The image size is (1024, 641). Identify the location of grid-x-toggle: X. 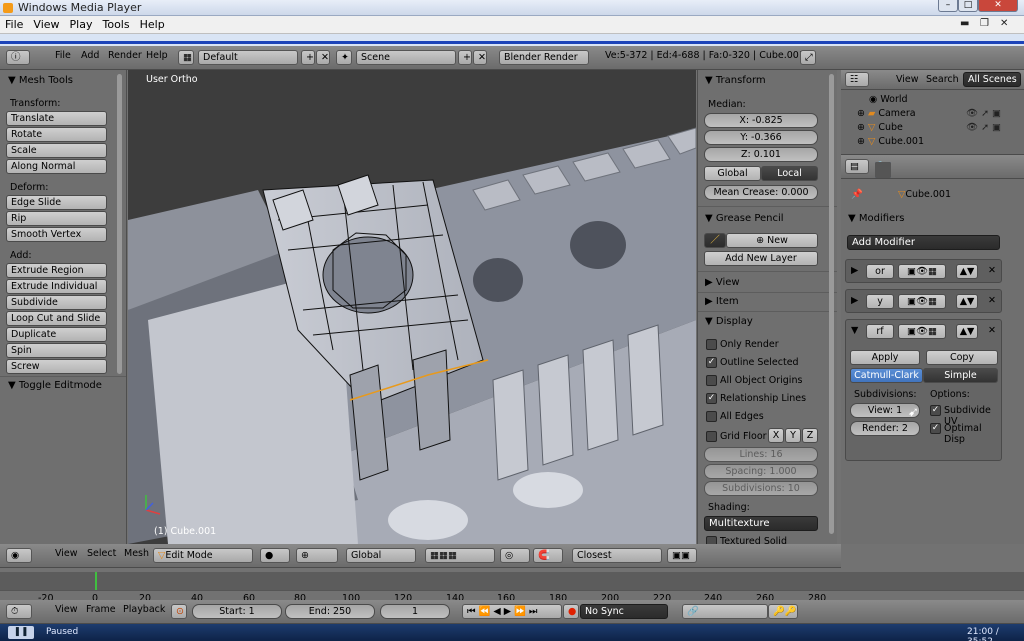
(776, 435).